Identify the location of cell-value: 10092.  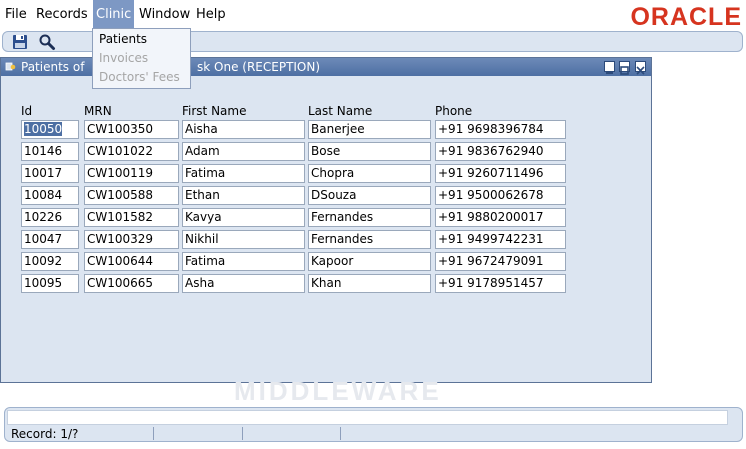
(43, 261).